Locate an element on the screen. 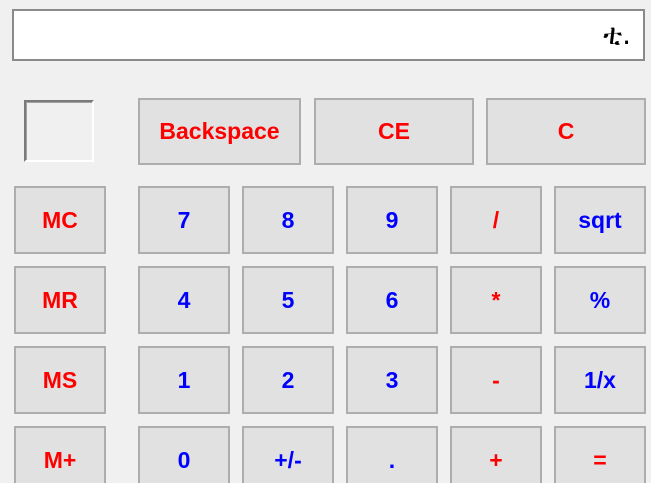 The width and height of the screenshot is (651, 483). equals-button: = is located at coordinates (600, 454).